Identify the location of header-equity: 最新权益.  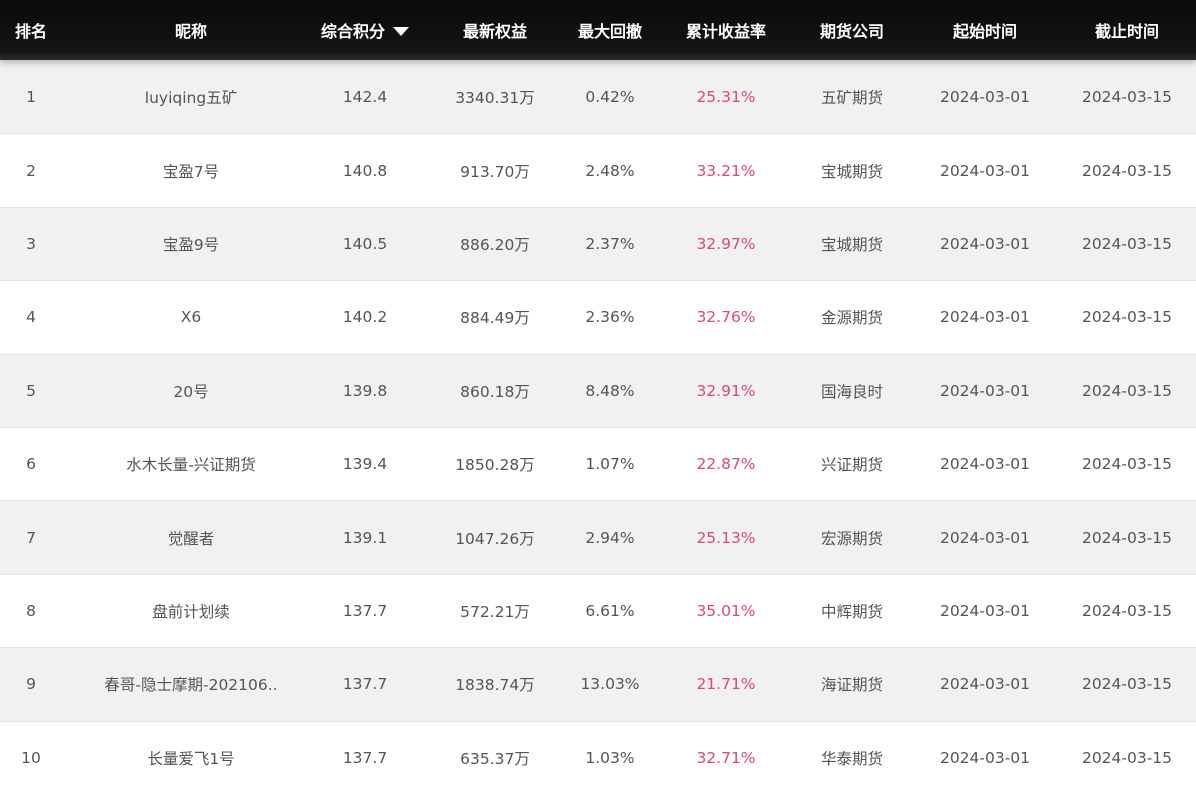
(495, 30).